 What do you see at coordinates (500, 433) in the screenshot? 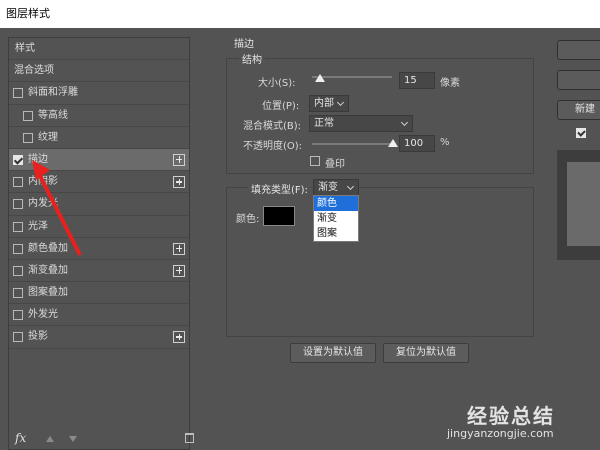
I see `watermark-url: jingyanzongjie.com` at bounding box center [500, 433].